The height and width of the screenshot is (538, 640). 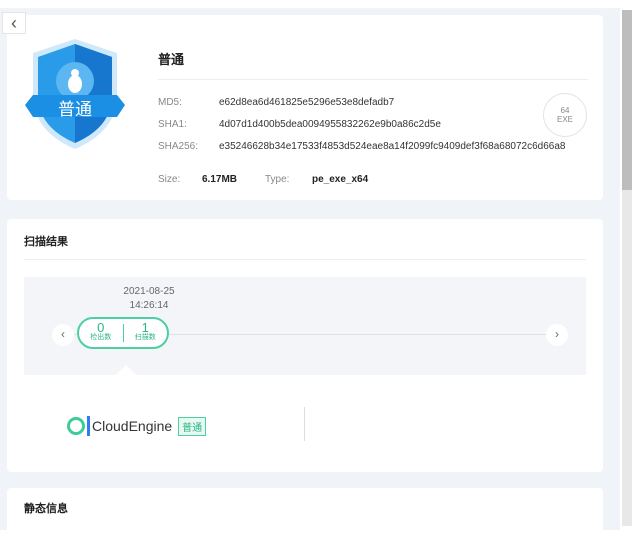 I want to click on shield-bug-icon, so click(x=75, y=94).